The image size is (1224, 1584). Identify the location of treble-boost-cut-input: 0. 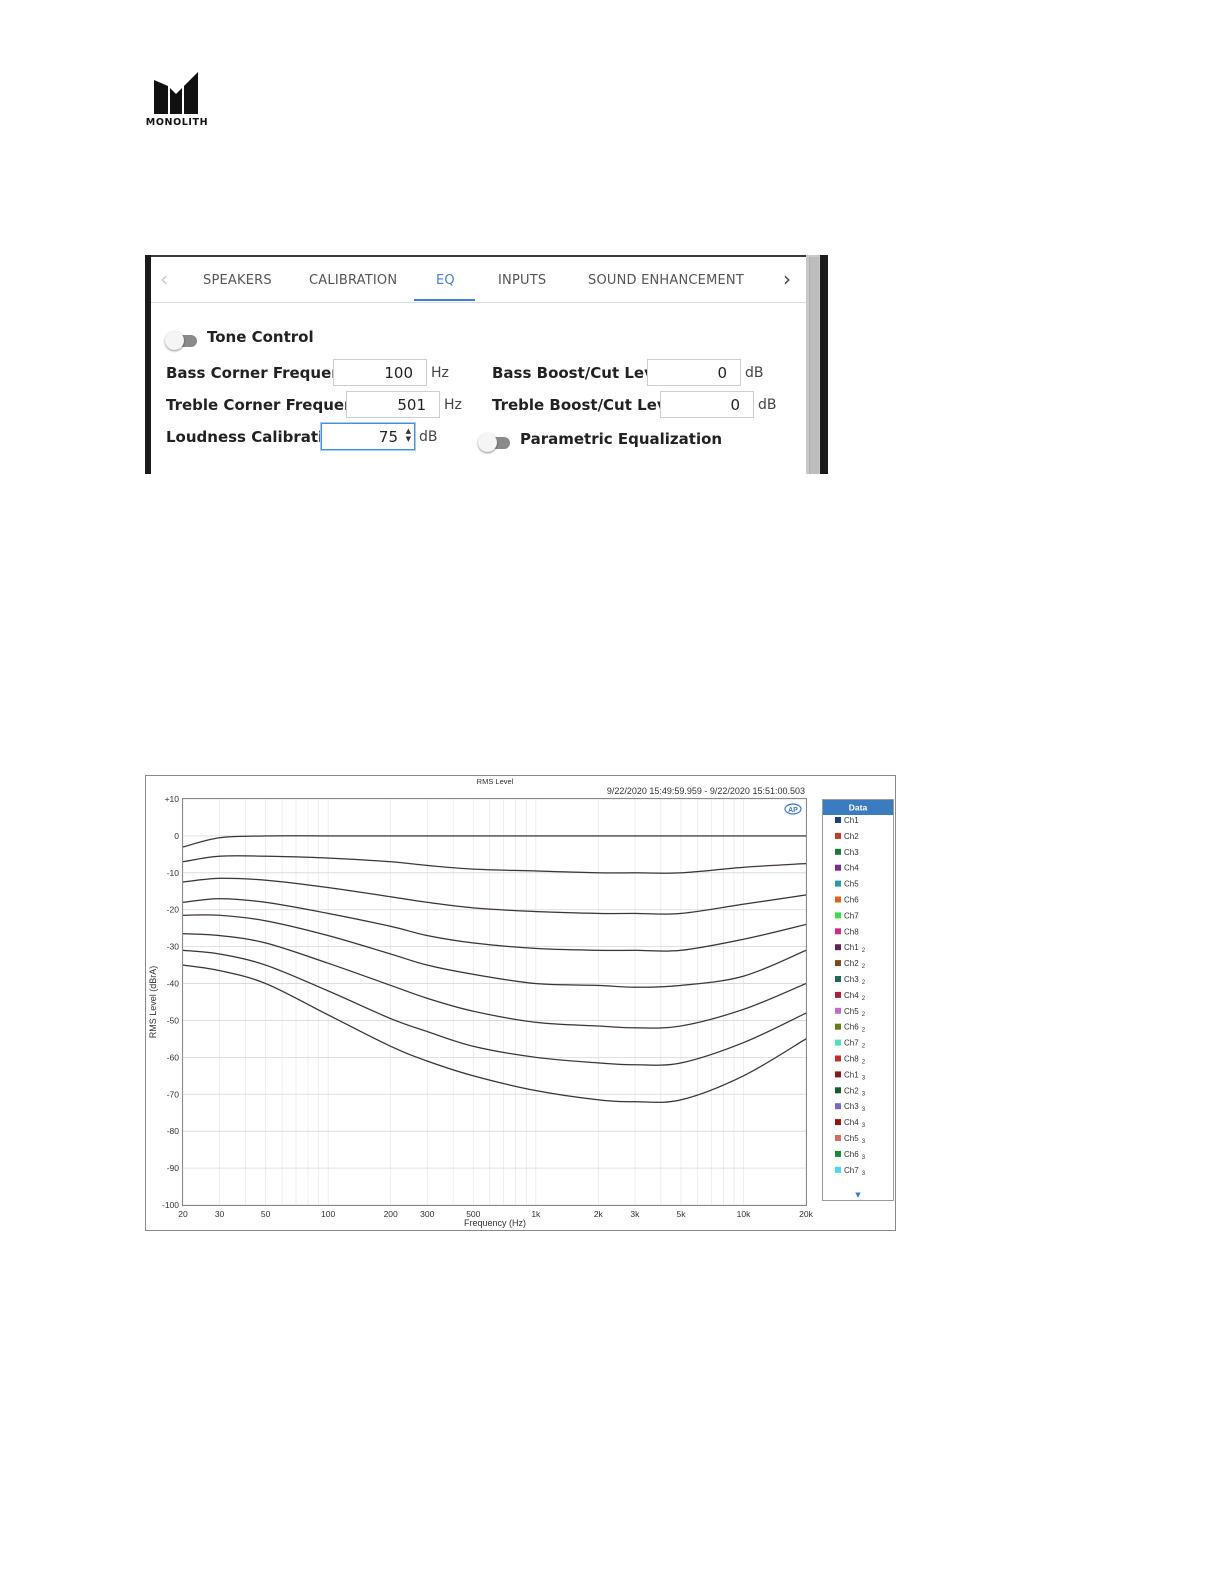
(707, 404).